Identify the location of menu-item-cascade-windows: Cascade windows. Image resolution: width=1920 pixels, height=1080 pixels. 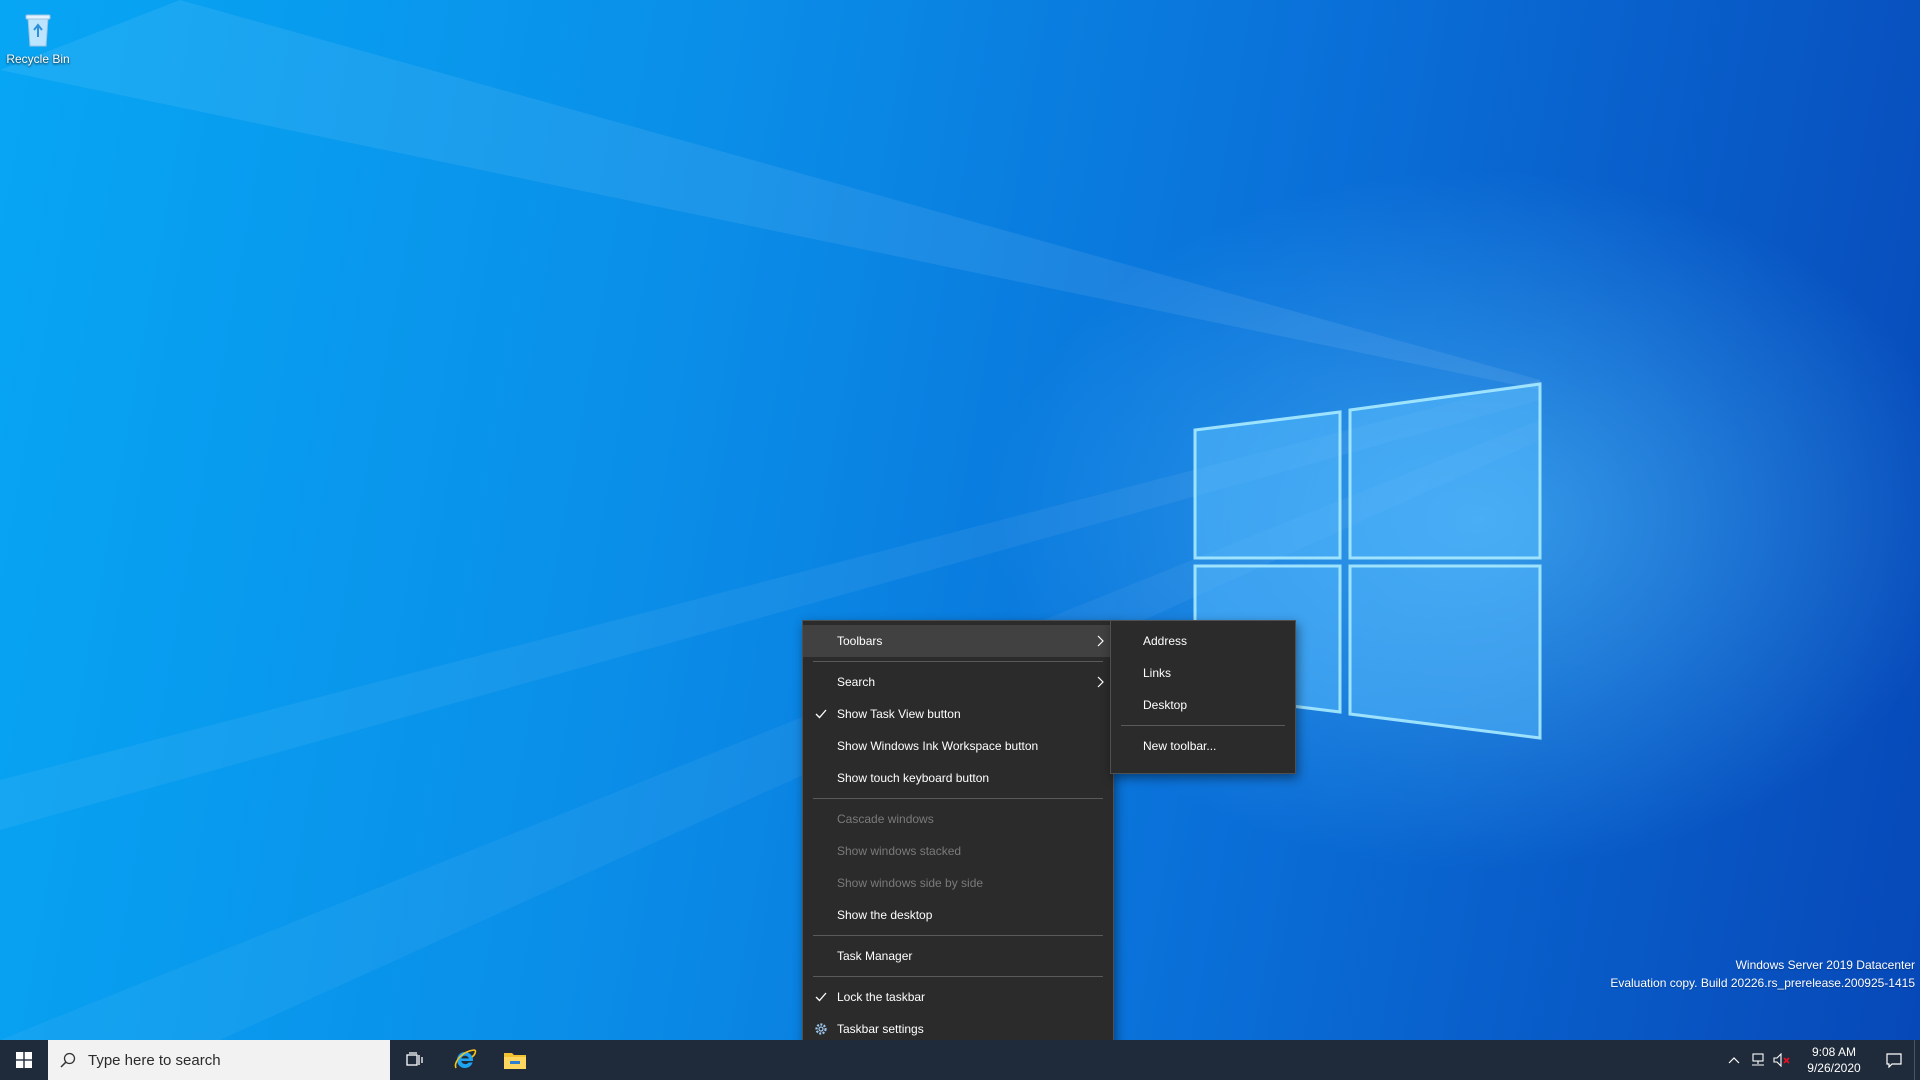
(958, 819).